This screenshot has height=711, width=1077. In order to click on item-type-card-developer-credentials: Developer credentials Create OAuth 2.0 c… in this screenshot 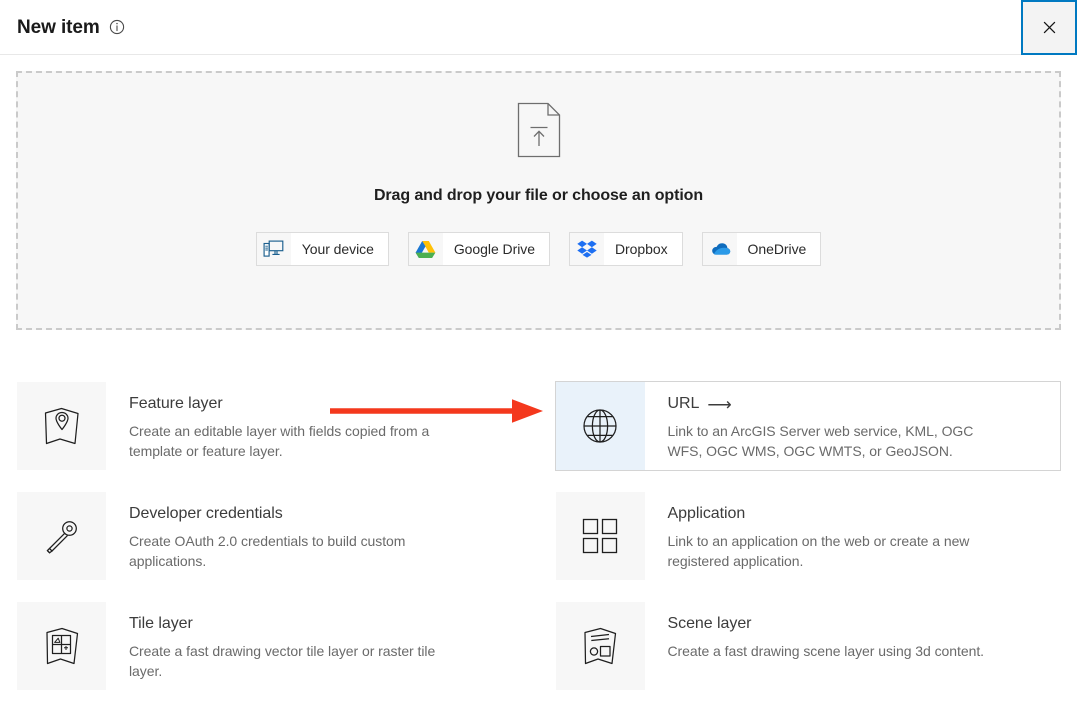, I will do `click(269, 536)`.